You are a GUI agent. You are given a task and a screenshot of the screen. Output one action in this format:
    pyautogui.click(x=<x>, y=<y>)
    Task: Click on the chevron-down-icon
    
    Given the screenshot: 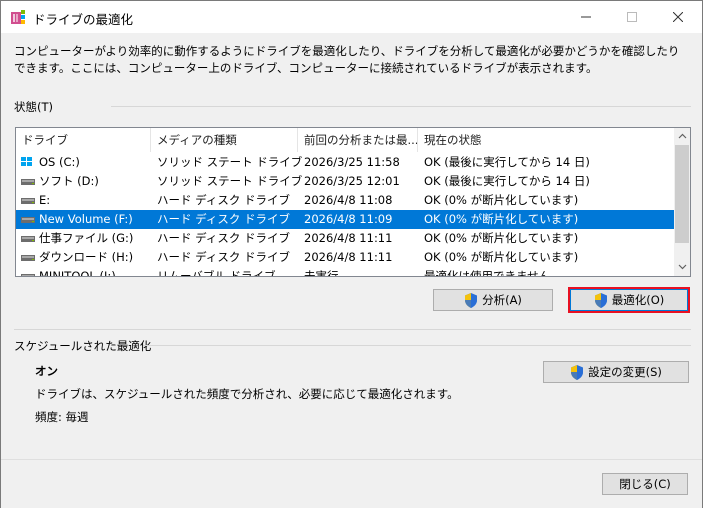 What is the action you would take?
    pyautogui.click(x=682, y=267)
    